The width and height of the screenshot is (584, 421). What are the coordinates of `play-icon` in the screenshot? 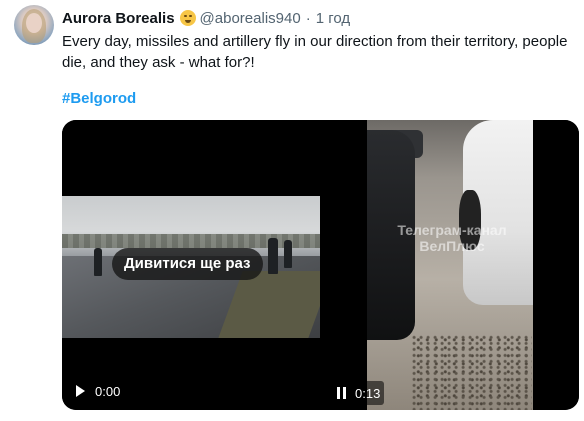 It's located at (80, 391).